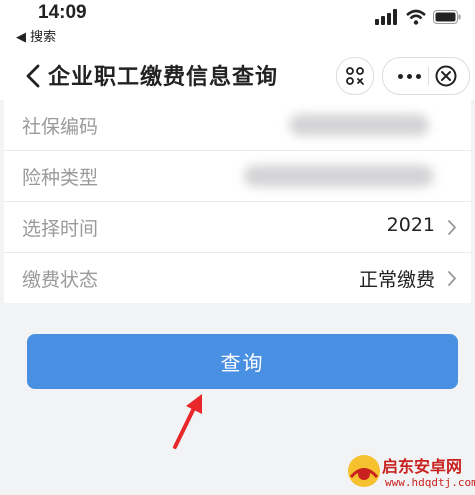  Describe the element at coordinates (422, 466) in the screenshot. I see `watermark-name: 启东安卓网` at that location.